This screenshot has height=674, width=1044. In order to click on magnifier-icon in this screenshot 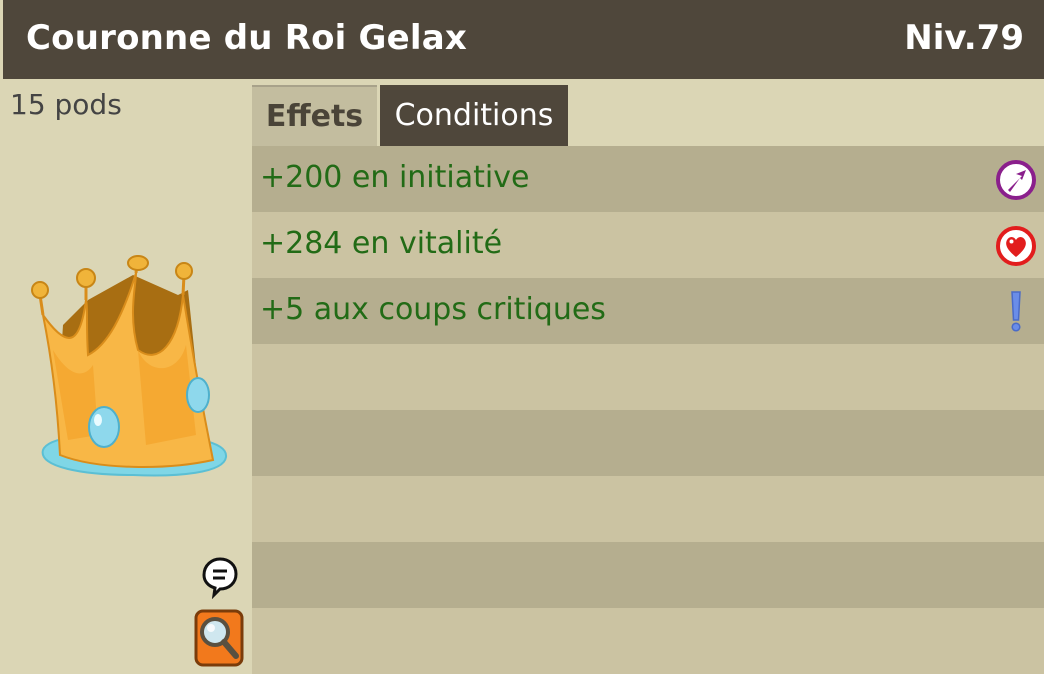, I will do `click(219, 638)`.